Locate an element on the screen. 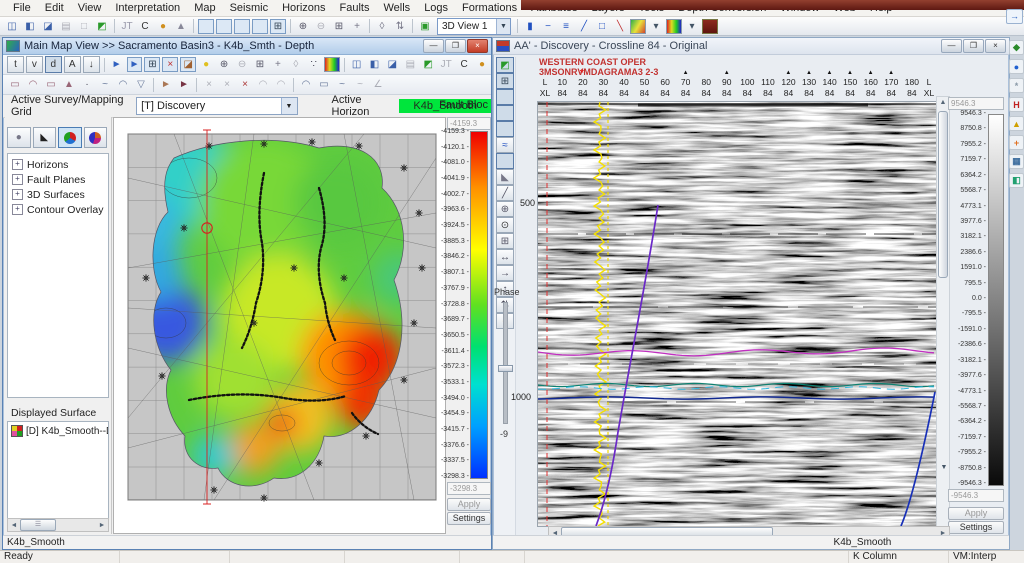 The height and width of the screenshot is (563, 1024). globe-icon: ● is located at coordinates (1016, 66).